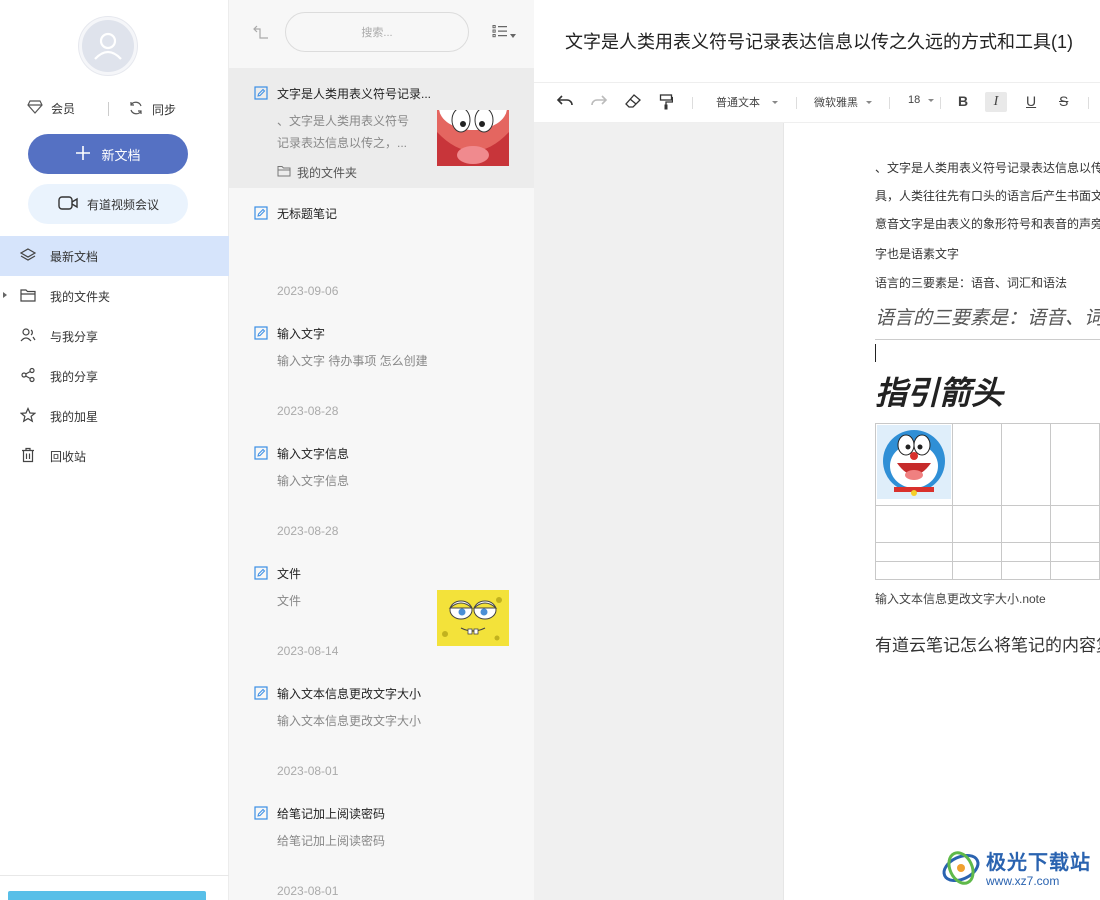  I want to click on paragraph: 语言的三要素是：语音、词汇和语法, so click(971, 282).